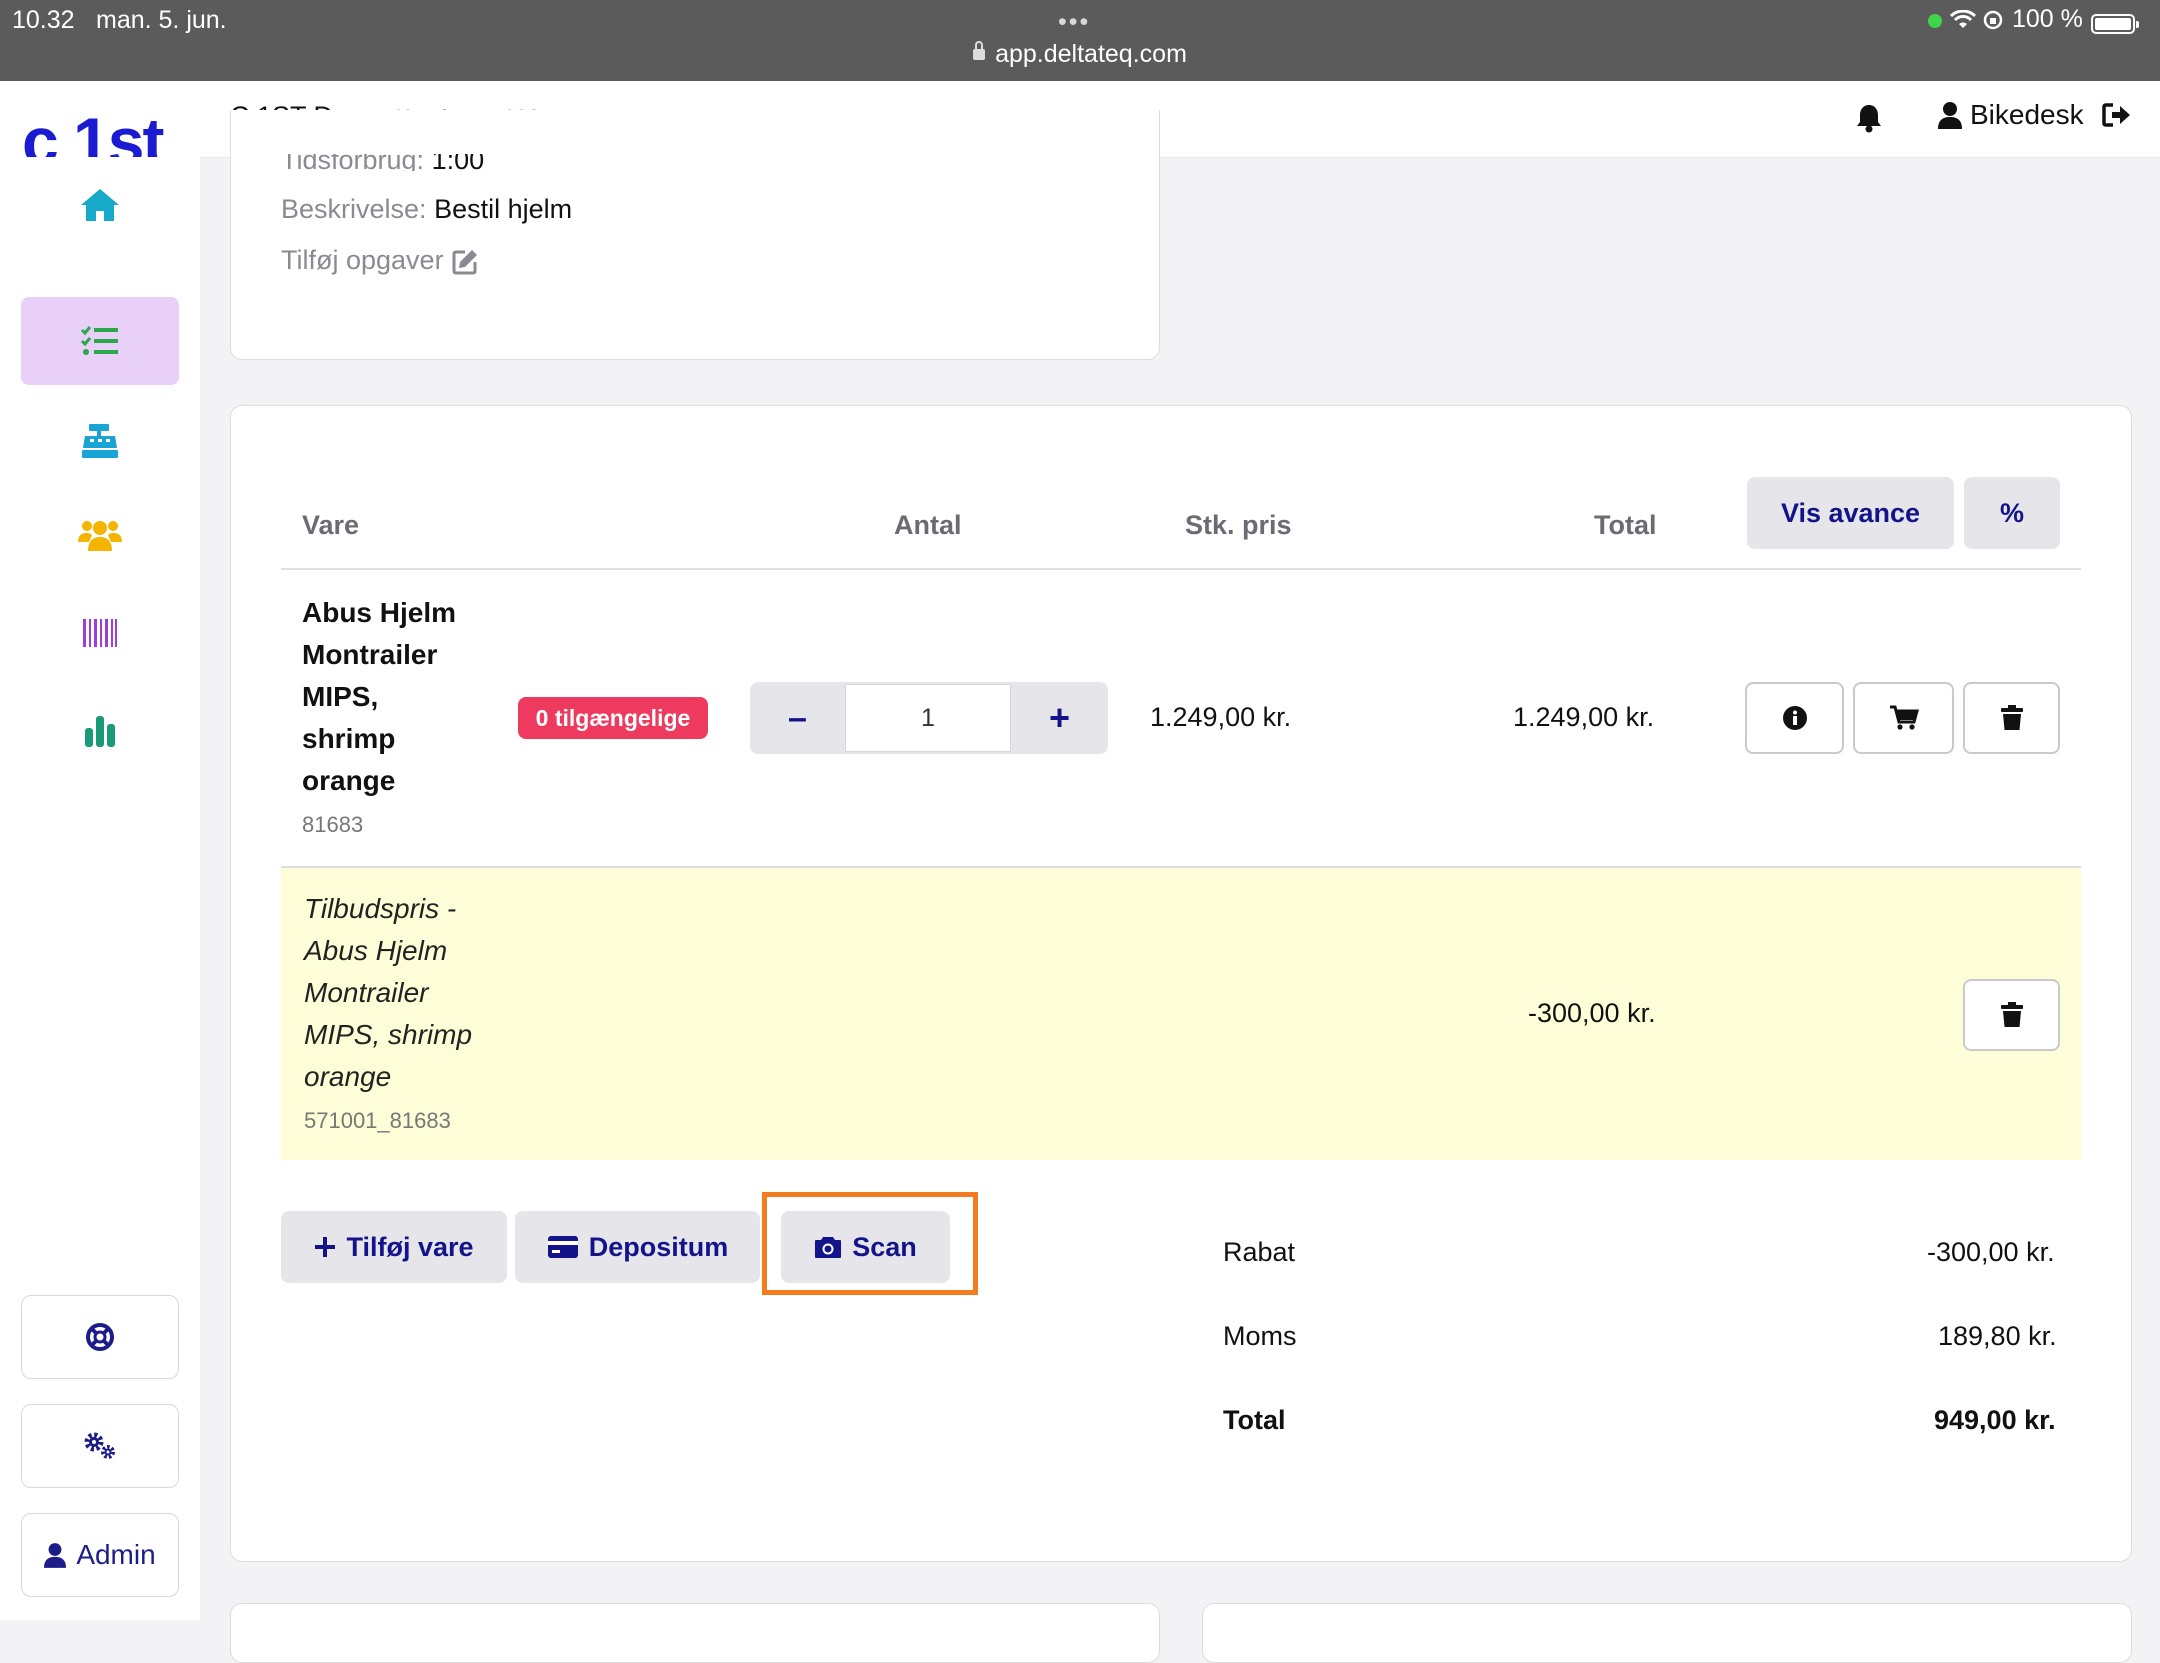 The width and height of the screenshot is (2160, 1663). I want to click on discount-value: -300,00 kr., so click(1991, 1252).